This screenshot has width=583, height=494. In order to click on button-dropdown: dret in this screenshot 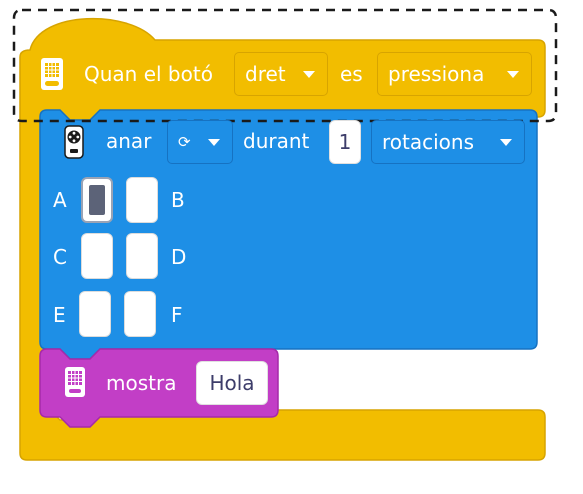, I will do `click(281, 74)`.